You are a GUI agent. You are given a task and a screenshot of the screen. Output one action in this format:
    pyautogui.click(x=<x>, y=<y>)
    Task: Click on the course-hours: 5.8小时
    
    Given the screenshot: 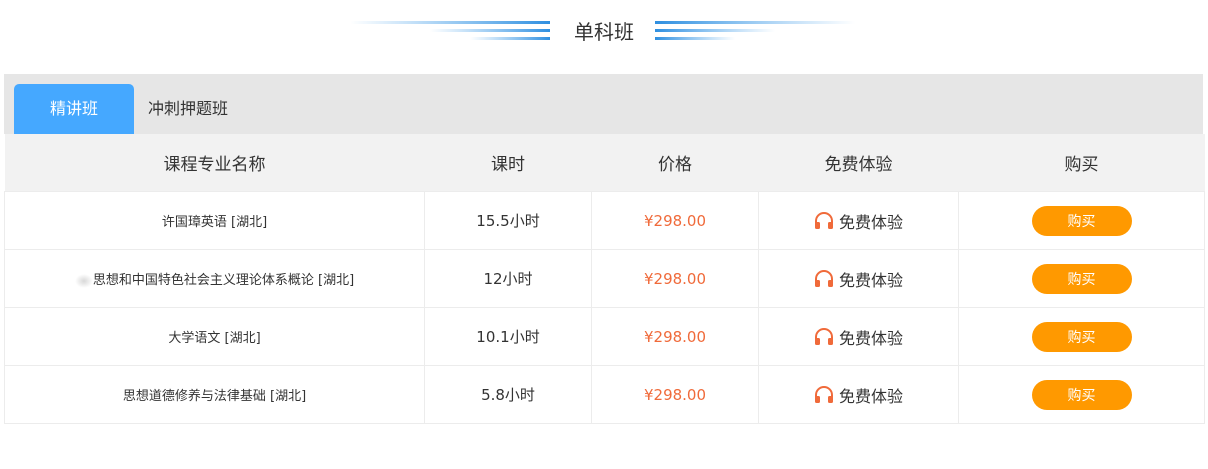 What is the action you would take?
    pyautogui.click(x=508, y=394)
    